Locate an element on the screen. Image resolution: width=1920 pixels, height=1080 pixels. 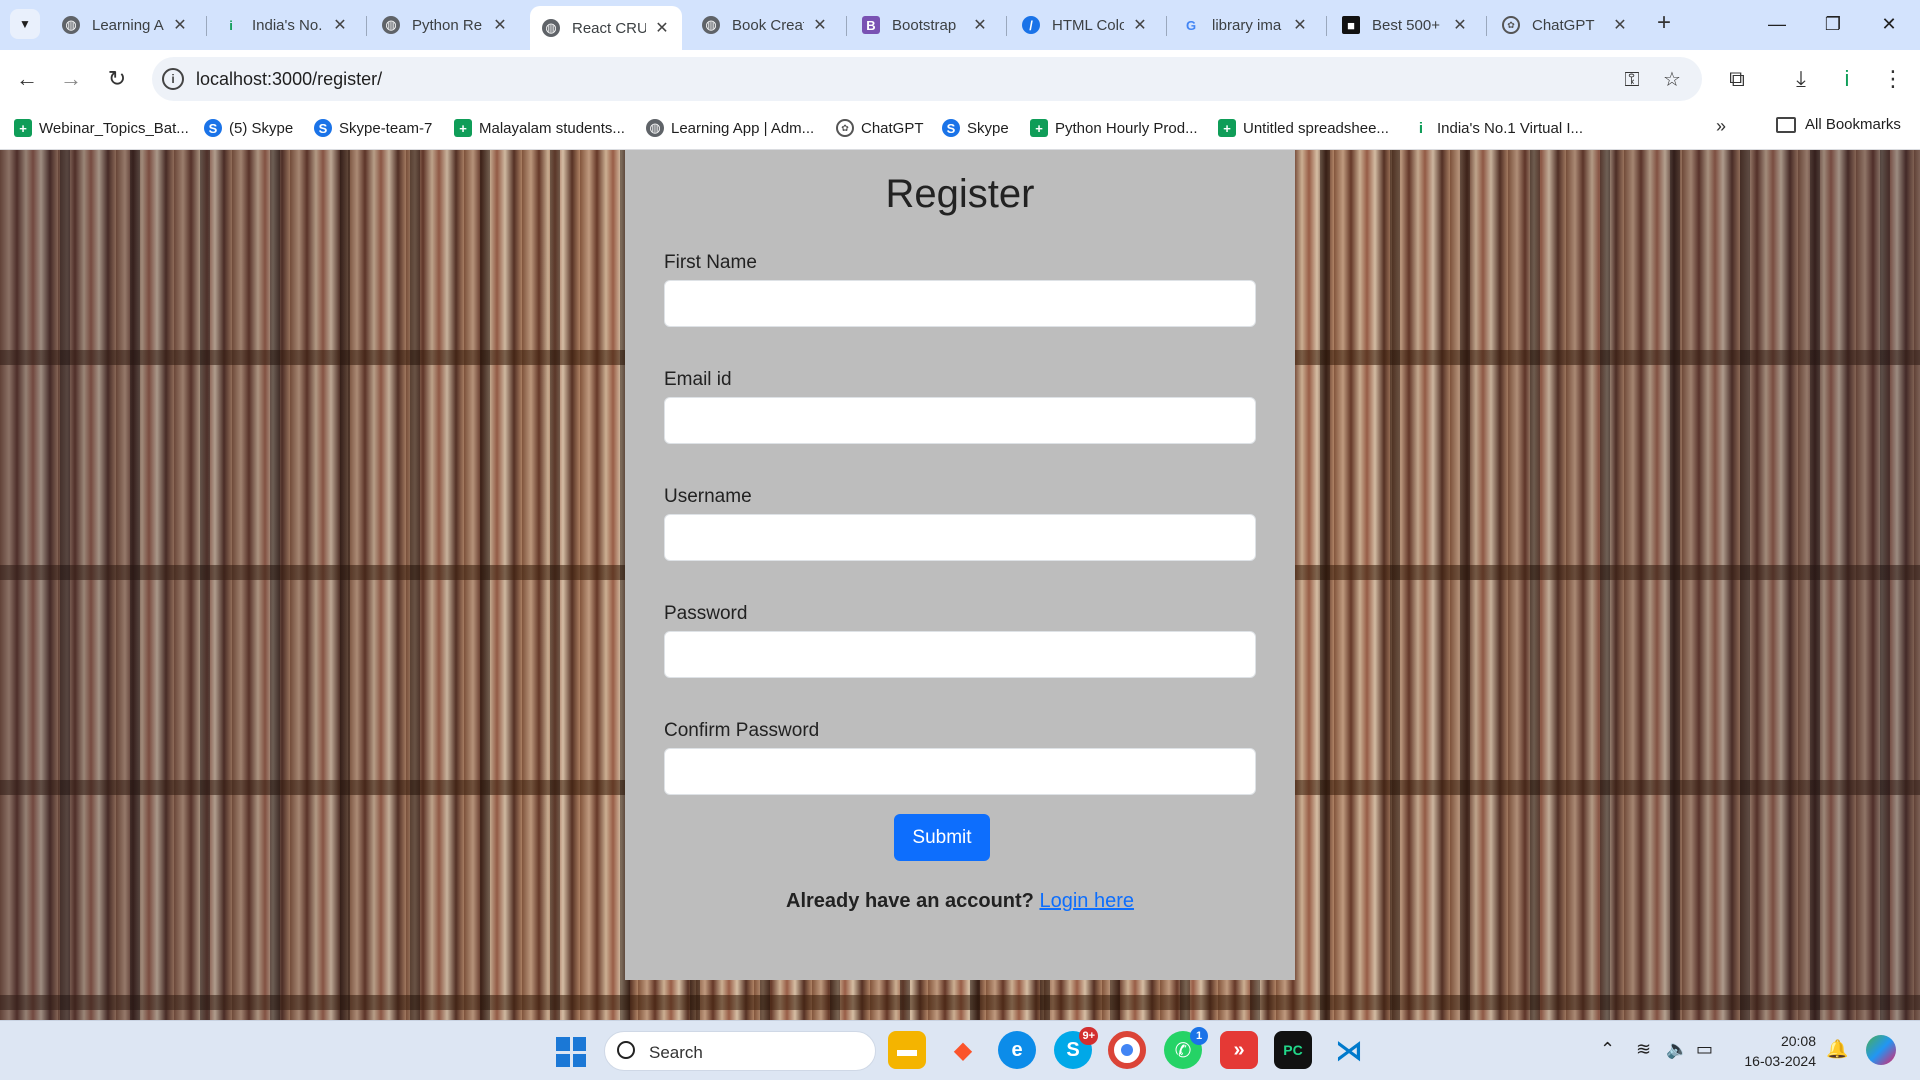
submit-button: Submit is located at coordinates (942, 837).